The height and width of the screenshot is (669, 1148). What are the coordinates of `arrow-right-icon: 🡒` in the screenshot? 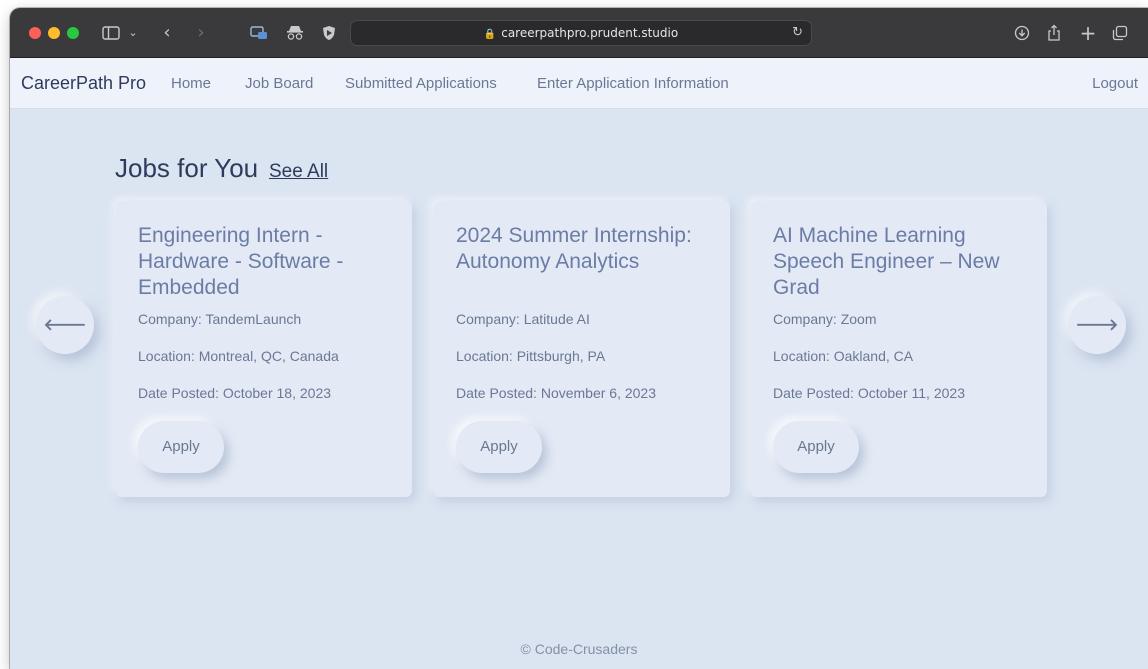 It's located at (1097, 324).